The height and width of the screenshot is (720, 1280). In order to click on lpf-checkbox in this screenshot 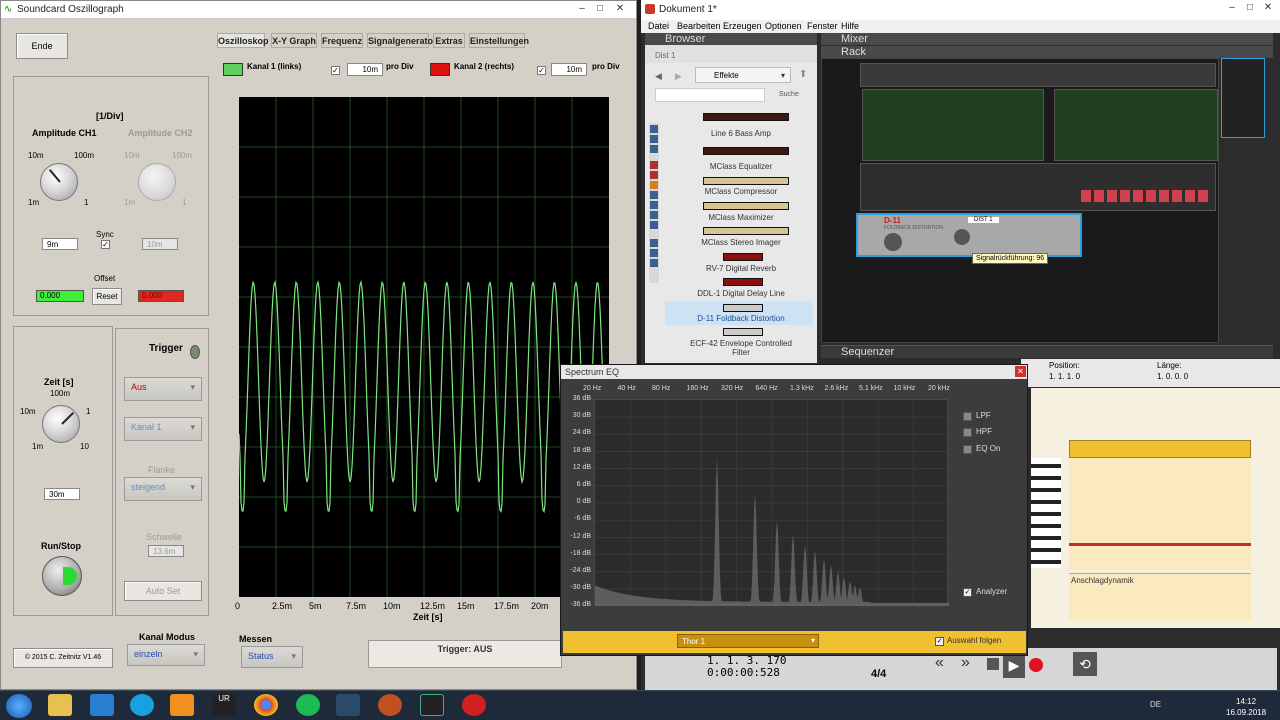, I will do `click(967, 416)`.